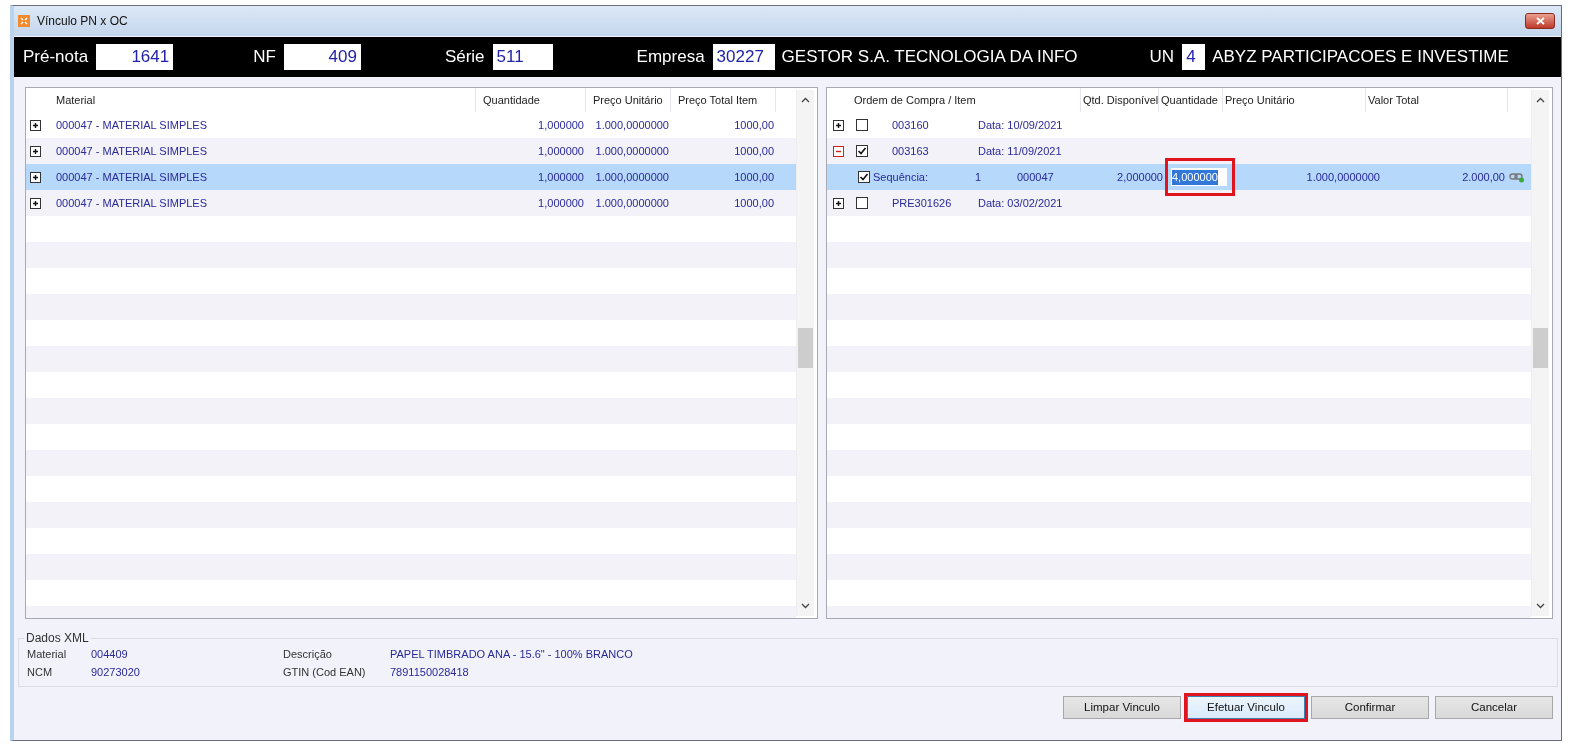  I want to click on table-cell-text: 003160, so click(911, 125).